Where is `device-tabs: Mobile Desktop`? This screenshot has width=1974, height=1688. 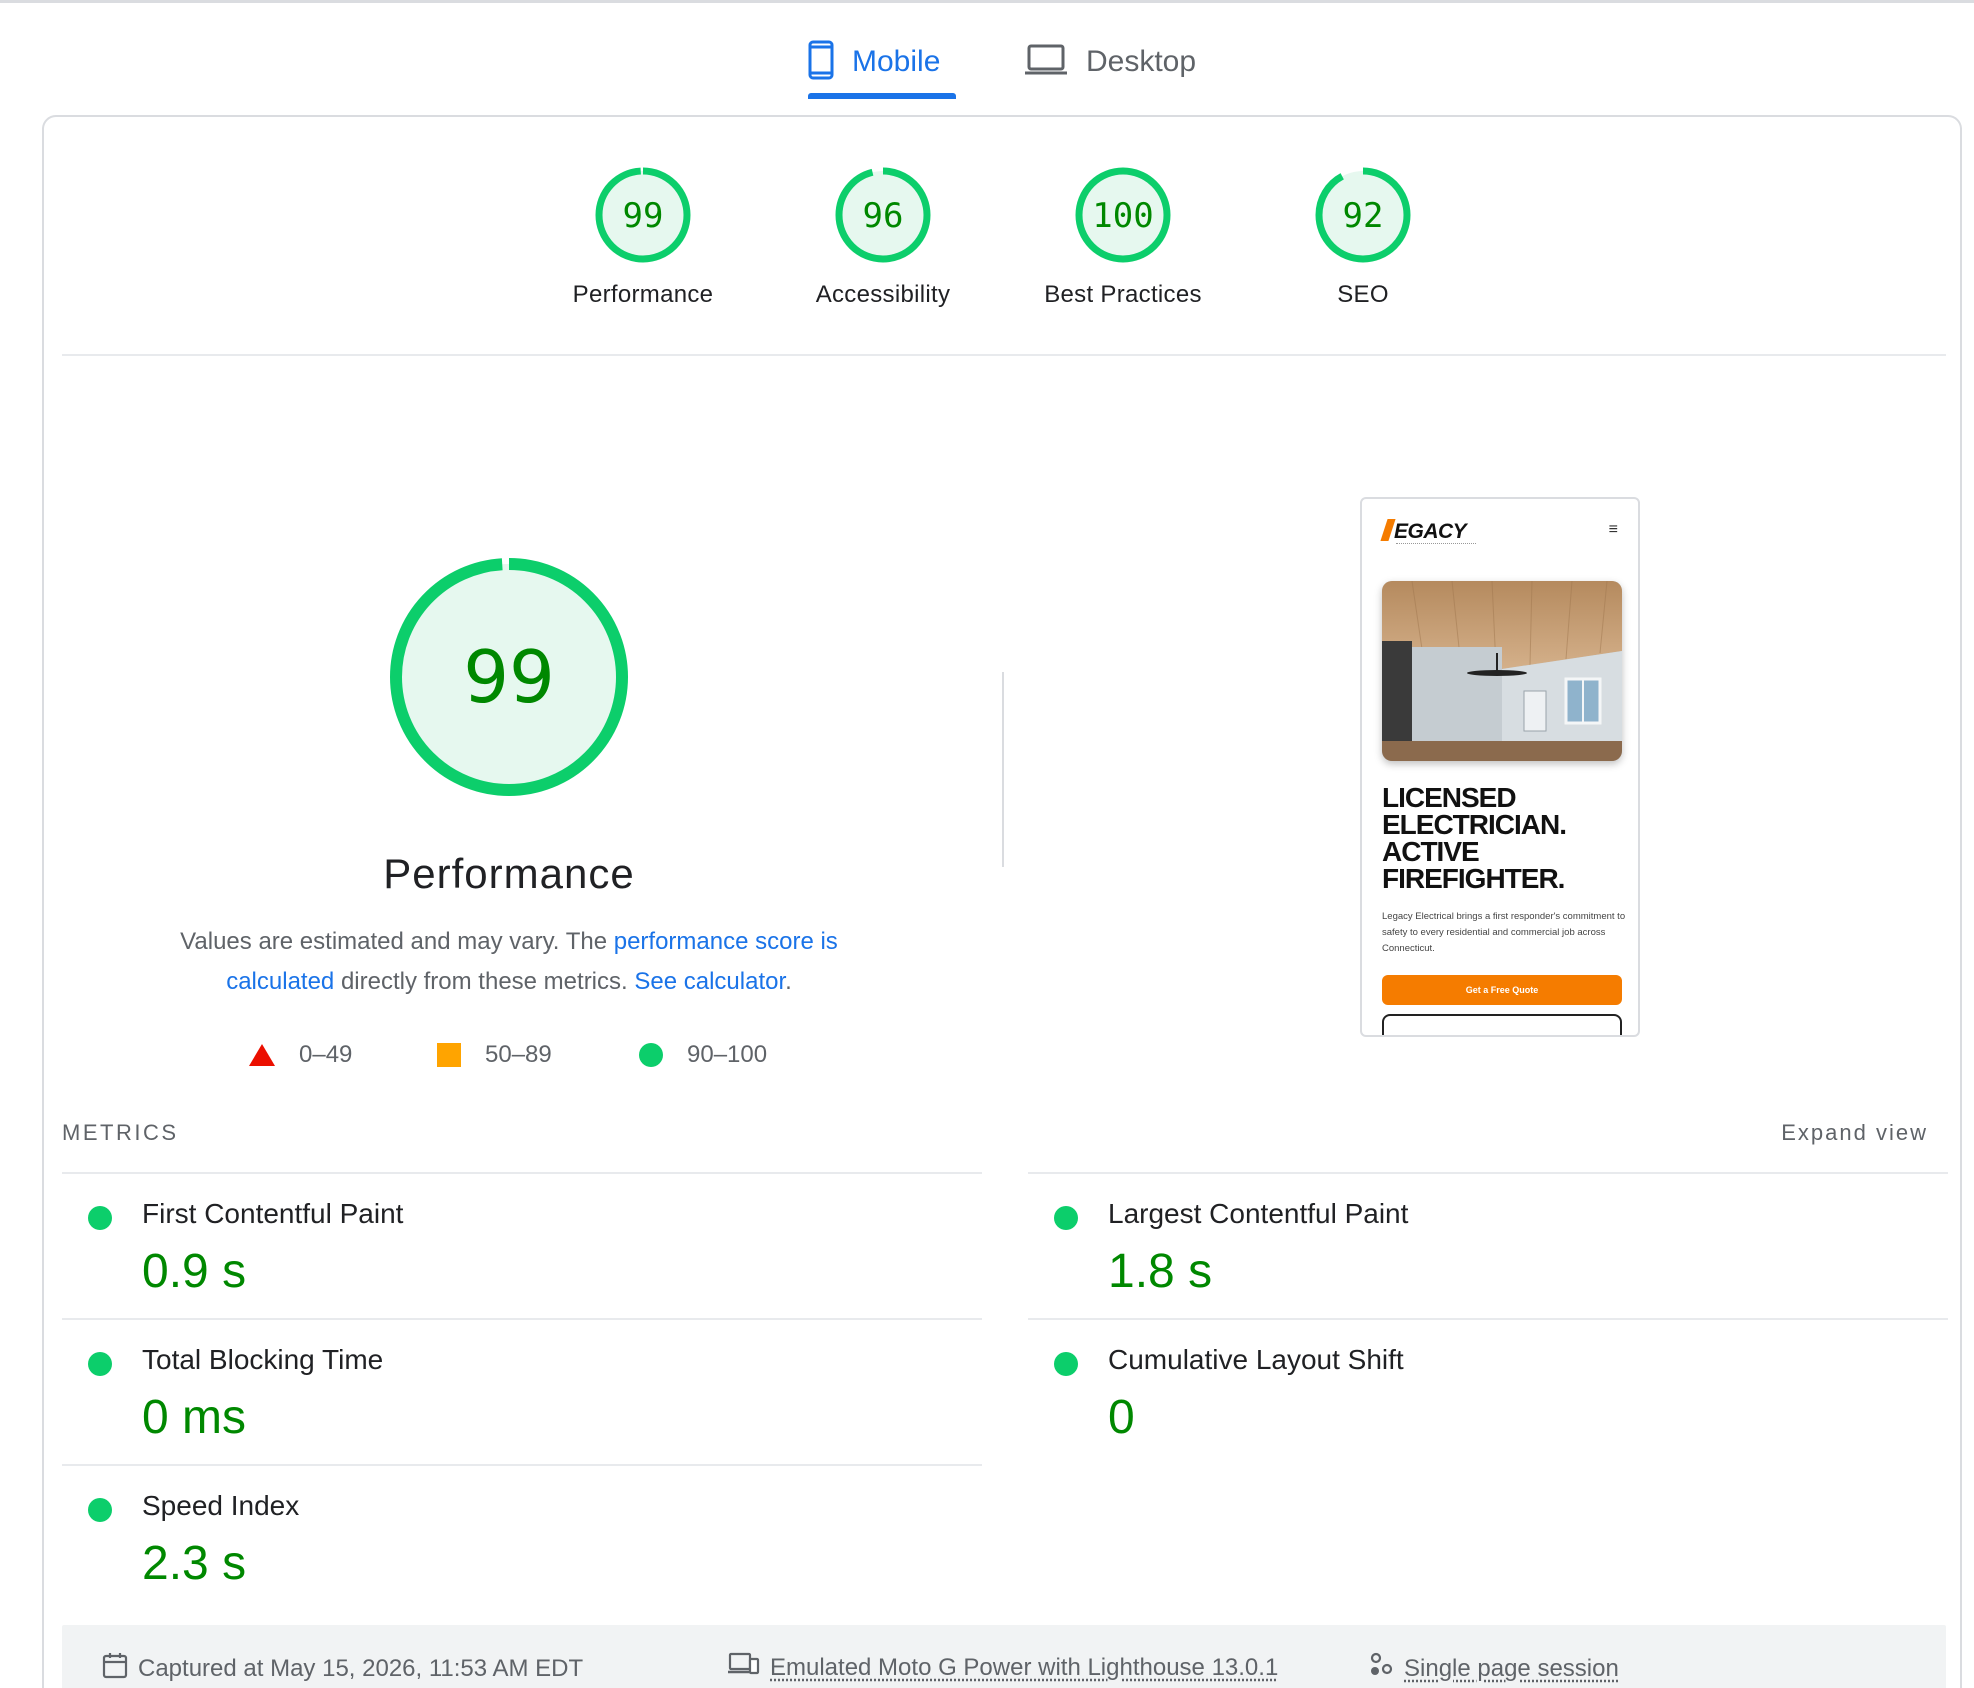 device-tabs: Mobile Desktop is located at coordinates (987, 62).